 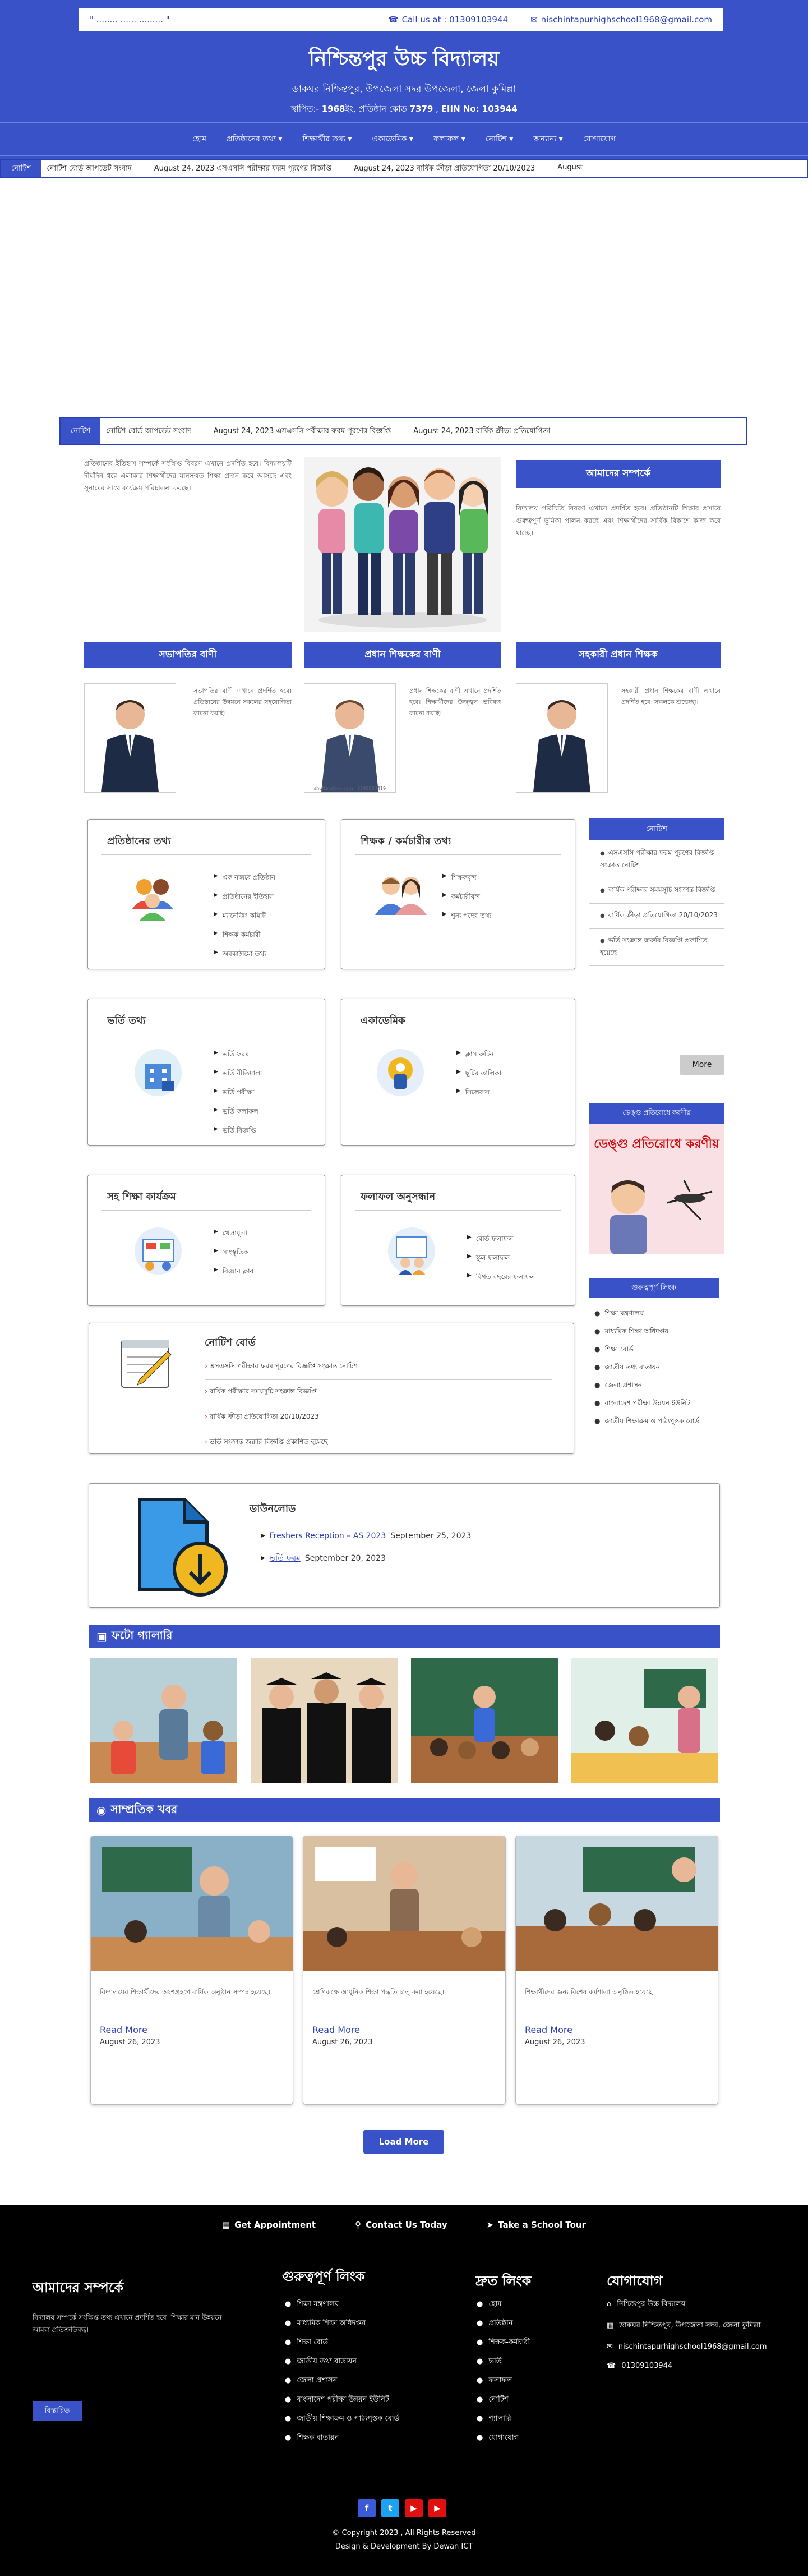 What do you see at coordinates (500, 139) in the screenshot?
I see `nav-item-notice: নোটিশ ▾` at bounding box center [500, 139].